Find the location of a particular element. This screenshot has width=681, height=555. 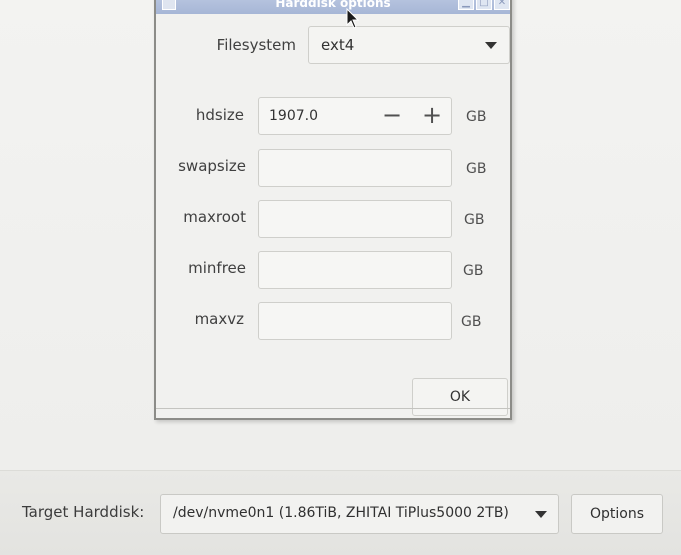

filesystem-value: ext4 is located at coordinates (338, 45).